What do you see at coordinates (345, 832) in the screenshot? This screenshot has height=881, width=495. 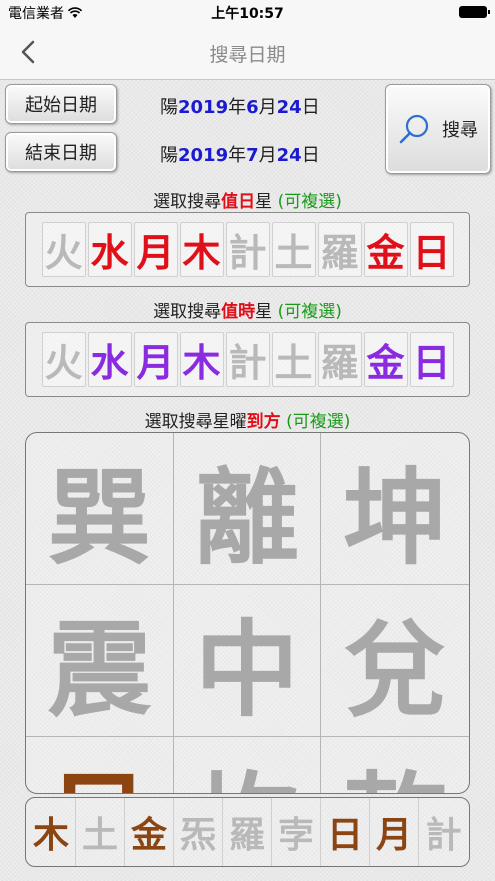 I see `planet-toggle: 日` at bounding box center [345, 832].